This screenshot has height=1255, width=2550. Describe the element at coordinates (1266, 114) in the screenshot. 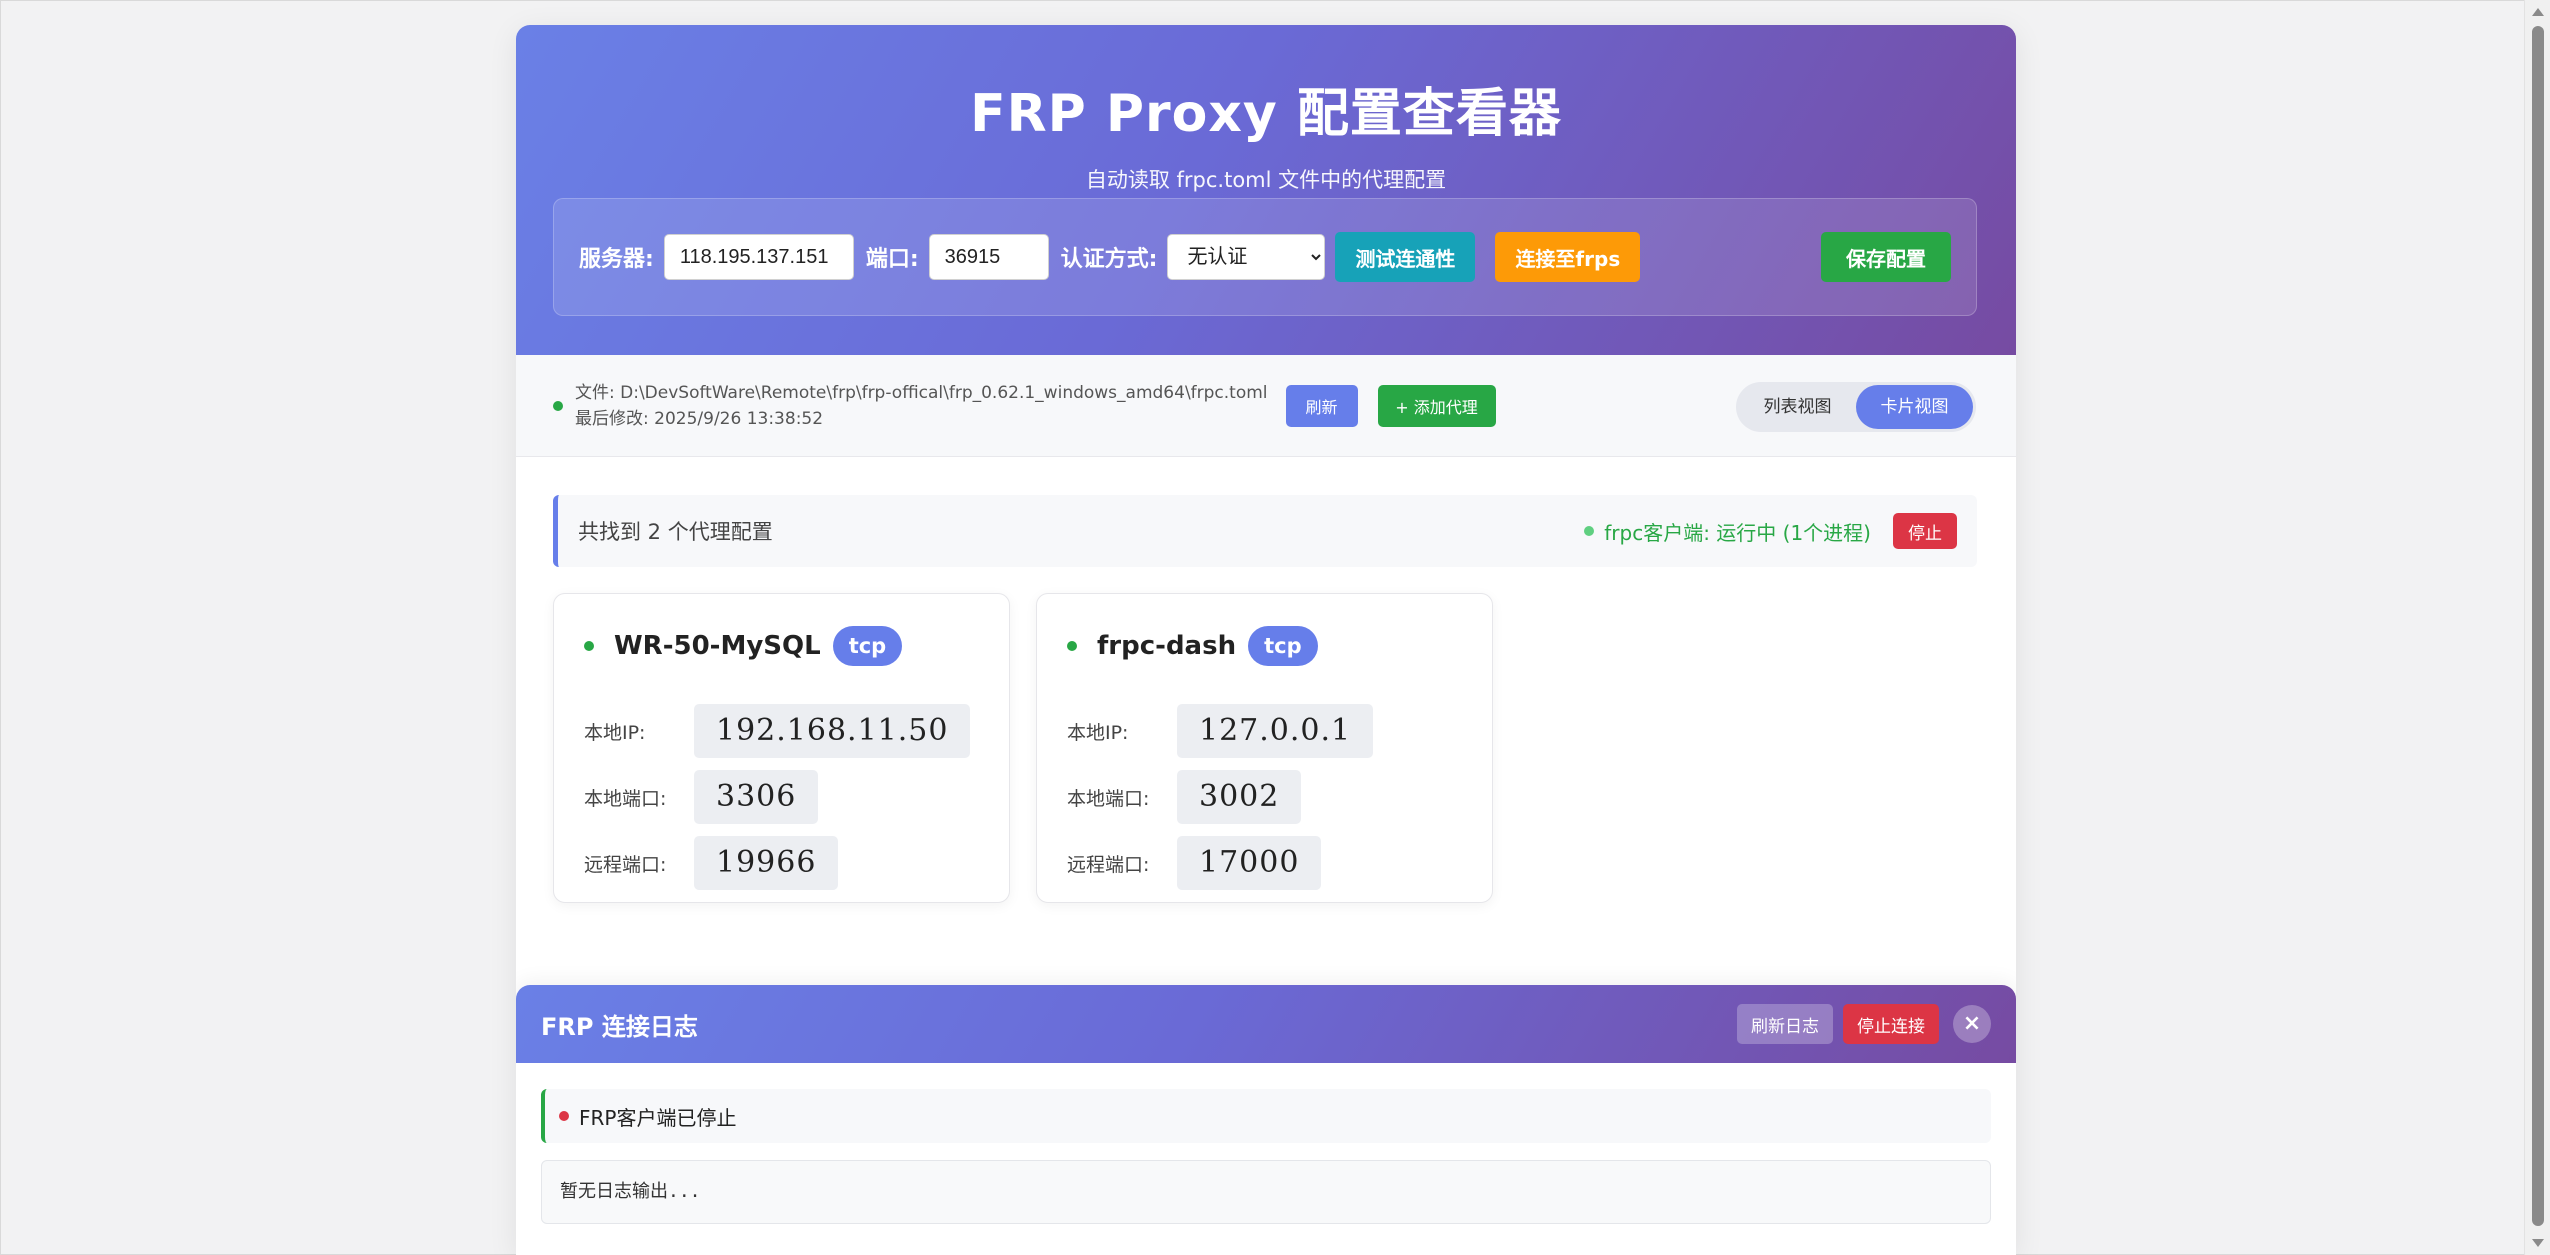

I see `page-title: FRP Proxy 配置查看器` at that location.